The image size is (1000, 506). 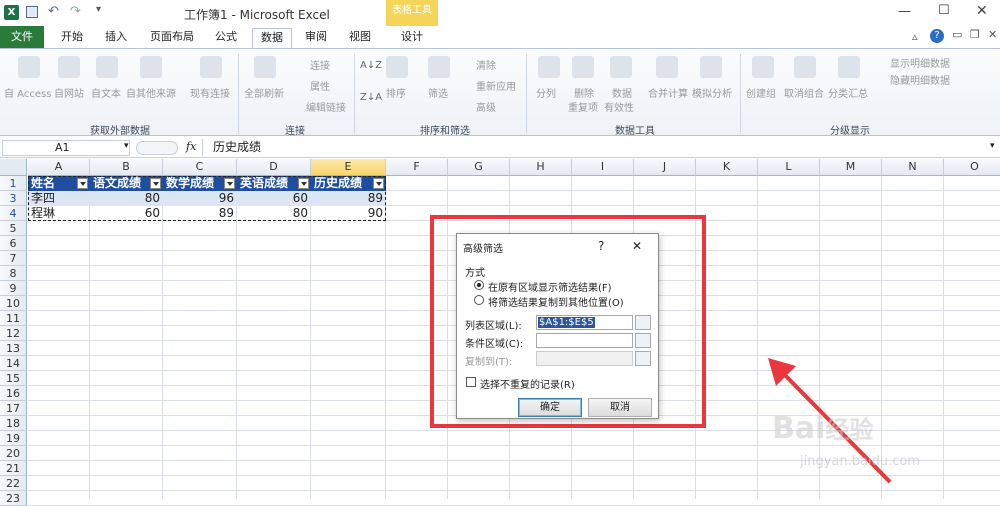 I want to click on row-header: 4, so click(x=13, y=213).